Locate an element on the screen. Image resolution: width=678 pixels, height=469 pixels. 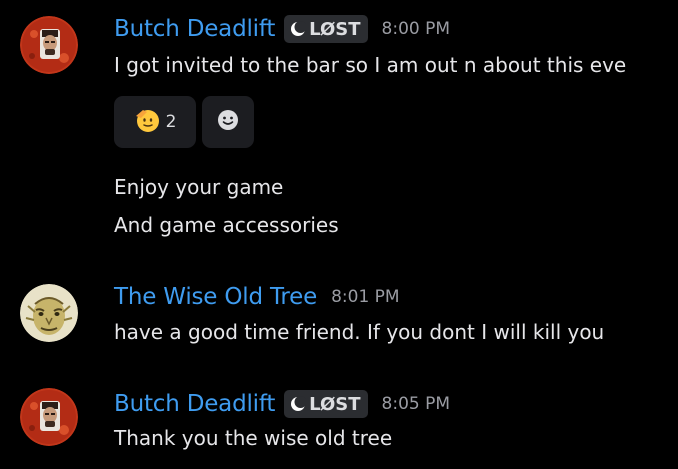
timestamp: 8:00 PM is located at coordinates (416, 29).